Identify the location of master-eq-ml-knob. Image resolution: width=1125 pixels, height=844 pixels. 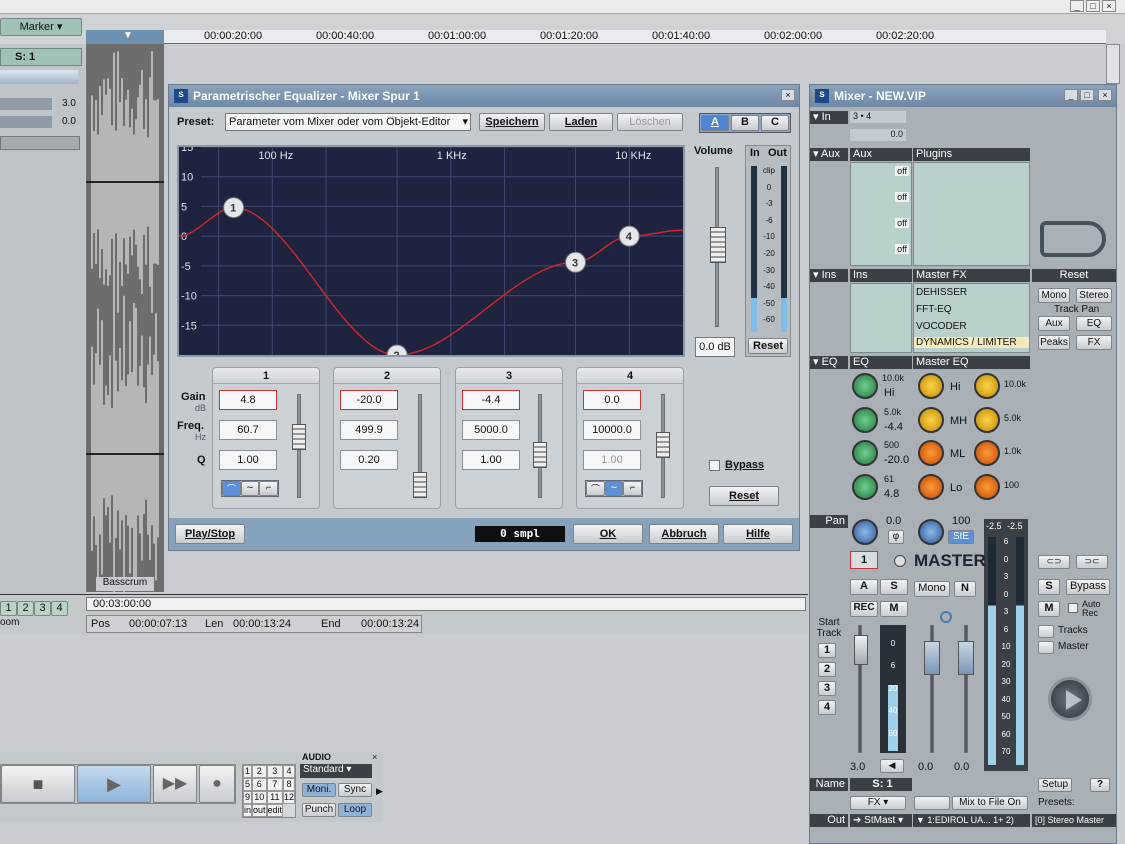
(931, 453).